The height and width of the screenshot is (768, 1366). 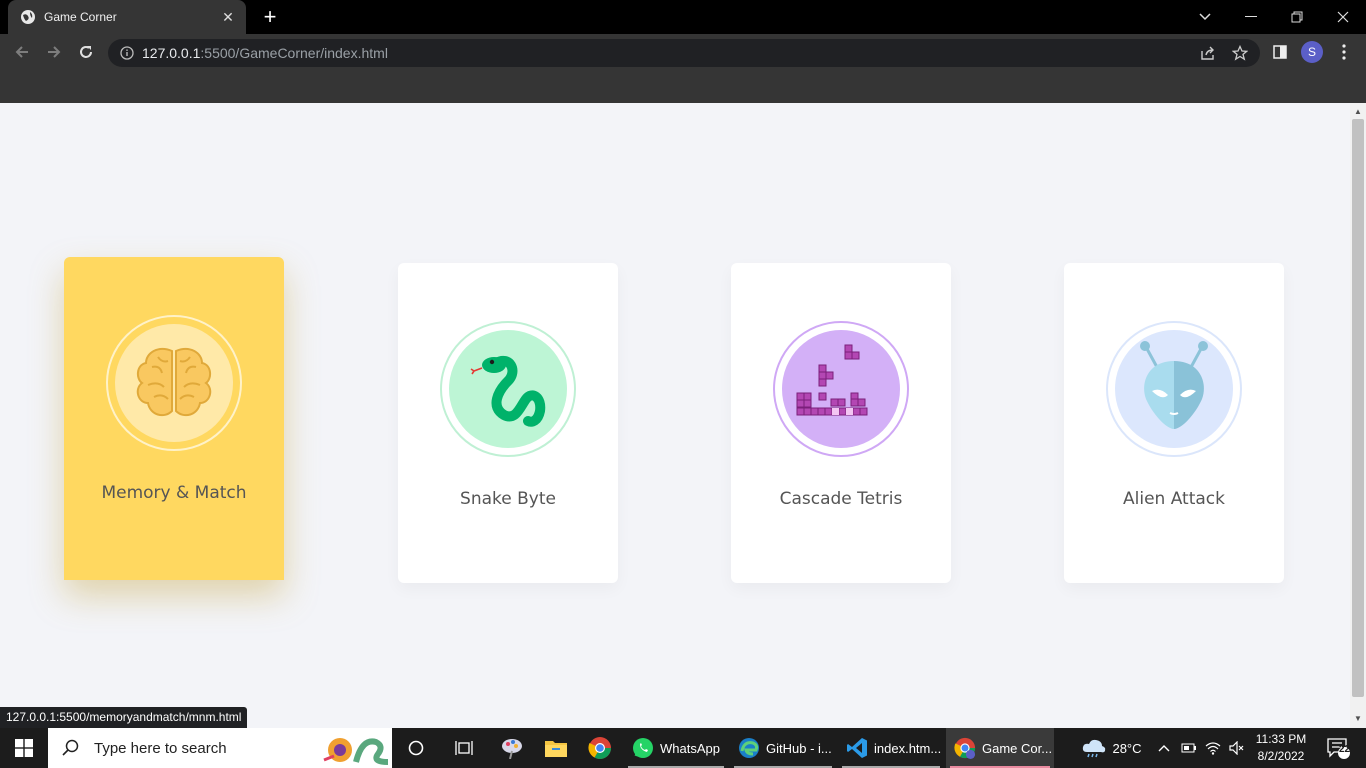 What do you see at coordinates (1240, 53) in the screenshot?
I see `bookmark-star-icon` at bounding box center [1240, 53].